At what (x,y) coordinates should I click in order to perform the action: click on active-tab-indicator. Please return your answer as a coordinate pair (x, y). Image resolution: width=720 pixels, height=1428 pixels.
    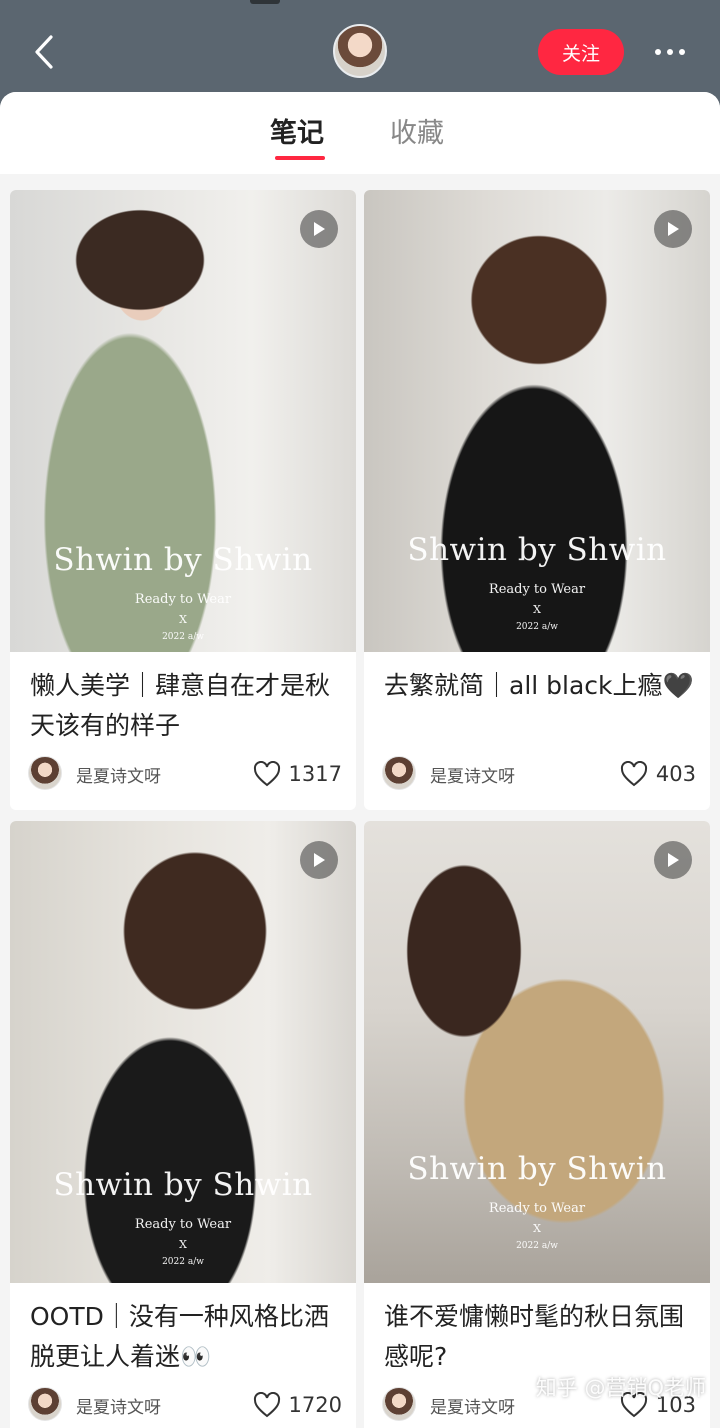
    Looking at the image, I should click on (300, 158).